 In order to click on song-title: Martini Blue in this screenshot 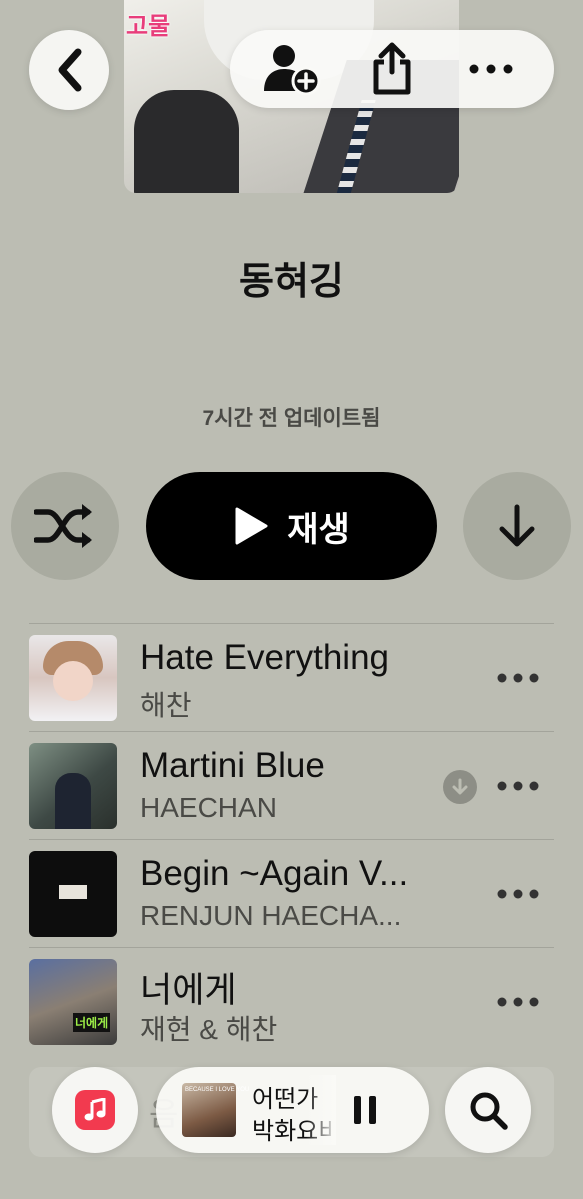, I will do `click(232, 765)`.